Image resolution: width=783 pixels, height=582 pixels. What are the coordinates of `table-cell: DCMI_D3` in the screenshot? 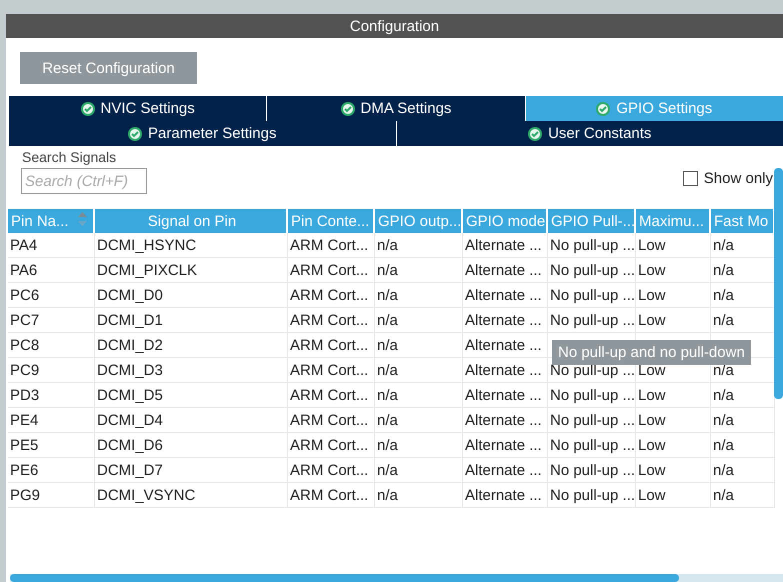 It's located at (191, 370).